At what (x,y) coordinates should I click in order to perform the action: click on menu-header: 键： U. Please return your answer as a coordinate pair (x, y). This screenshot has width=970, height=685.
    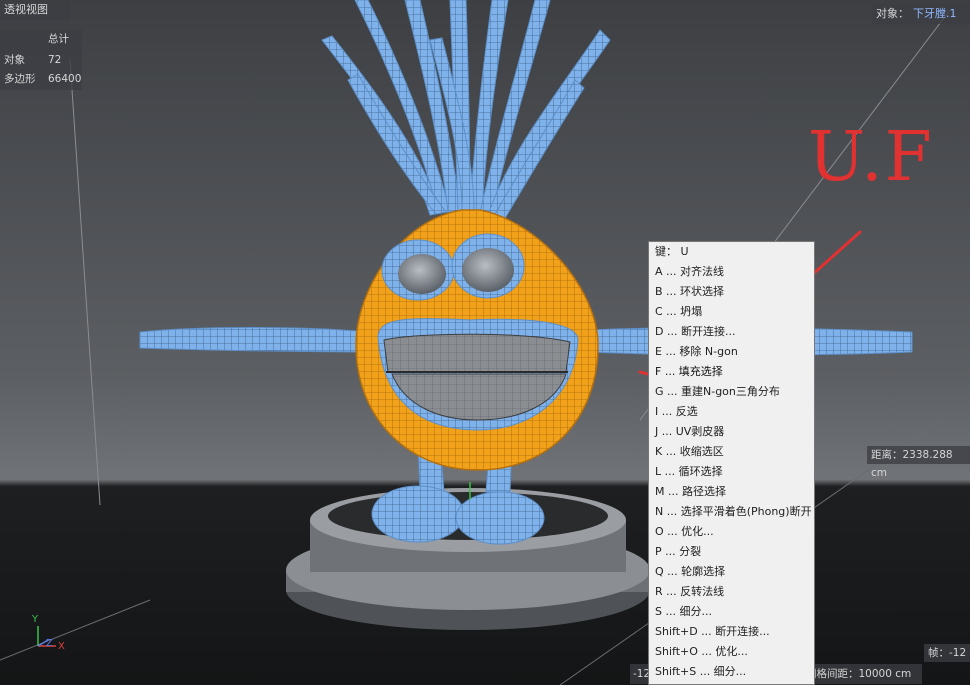
    Looking at the image, I should click on (672, 251).